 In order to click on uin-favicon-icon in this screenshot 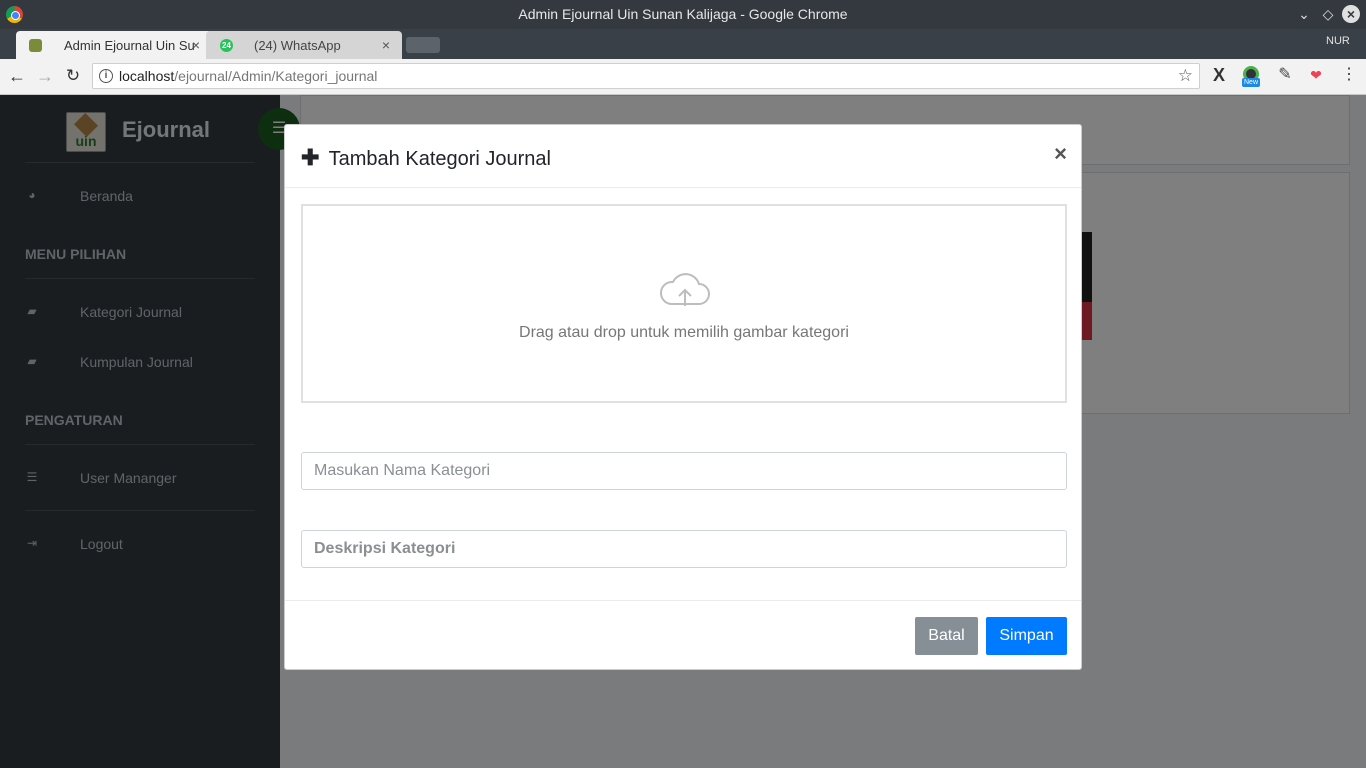, I will do `click(35, 45)`.